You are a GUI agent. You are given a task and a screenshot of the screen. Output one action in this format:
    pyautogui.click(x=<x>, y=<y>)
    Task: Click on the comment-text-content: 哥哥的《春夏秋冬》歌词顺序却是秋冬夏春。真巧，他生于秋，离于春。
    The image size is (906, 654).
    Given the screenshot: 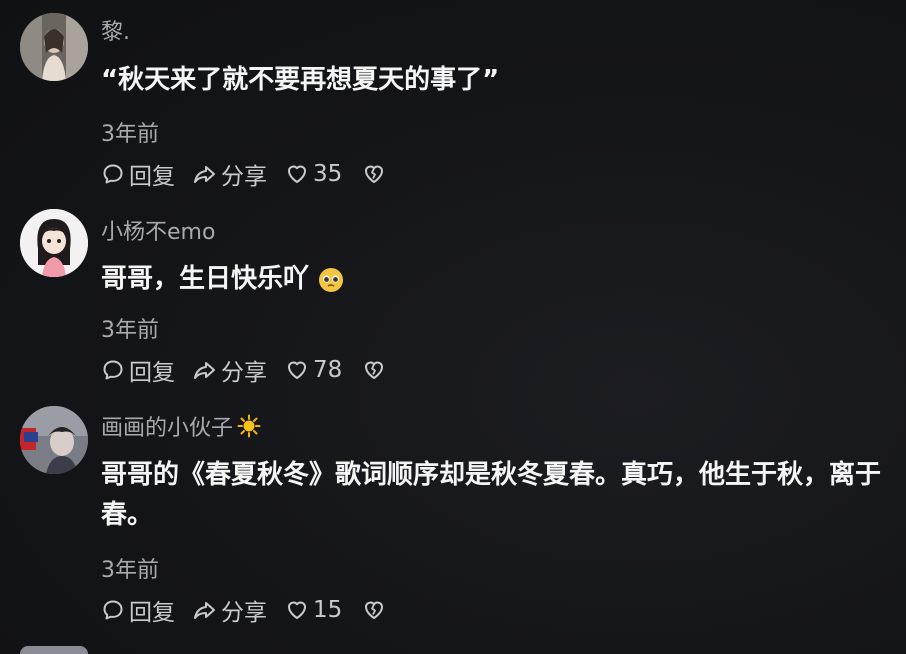 What is the action you would take?
    pyautogui.click(x=491, y=495)
    